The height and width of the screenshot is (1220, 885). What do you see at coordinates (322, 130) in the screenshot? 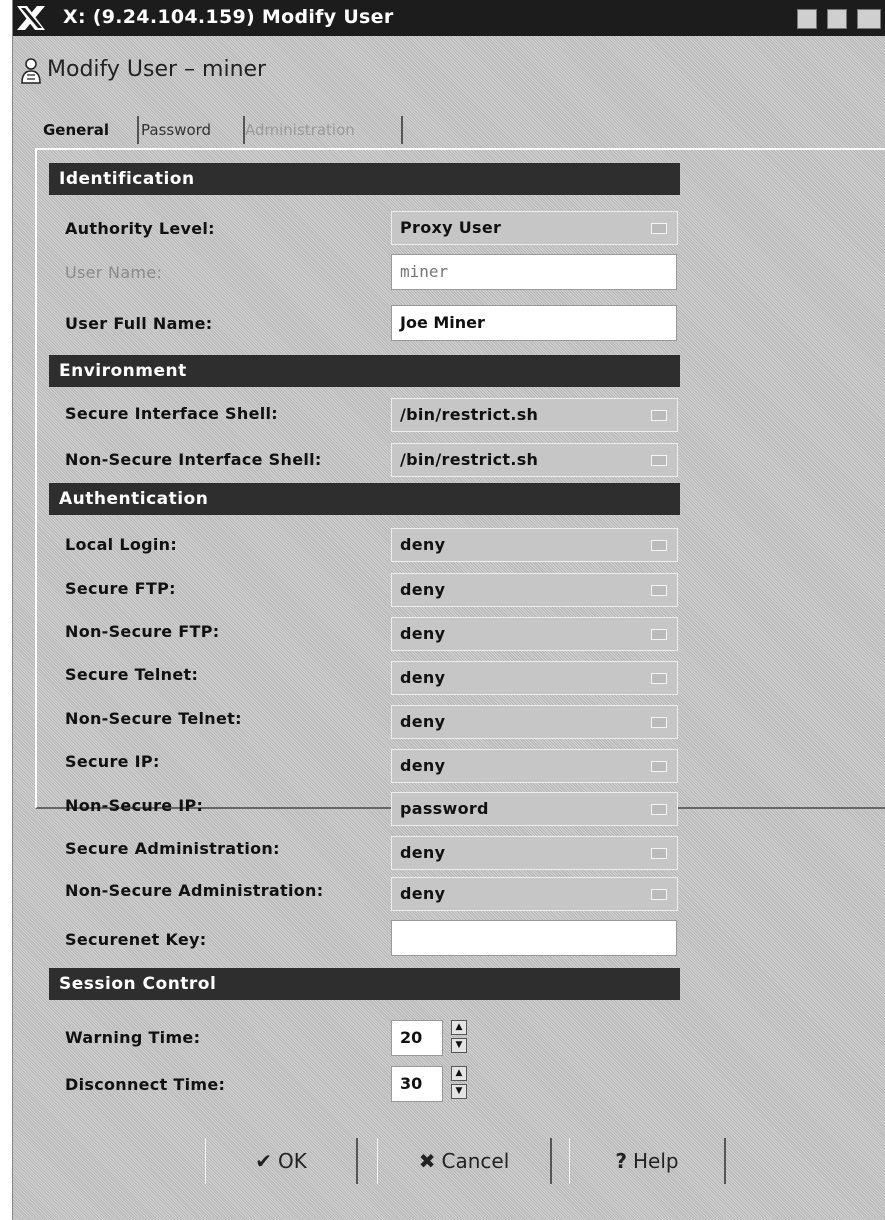
I see `tab-administration: Administration` at bounding box center [322, 130].